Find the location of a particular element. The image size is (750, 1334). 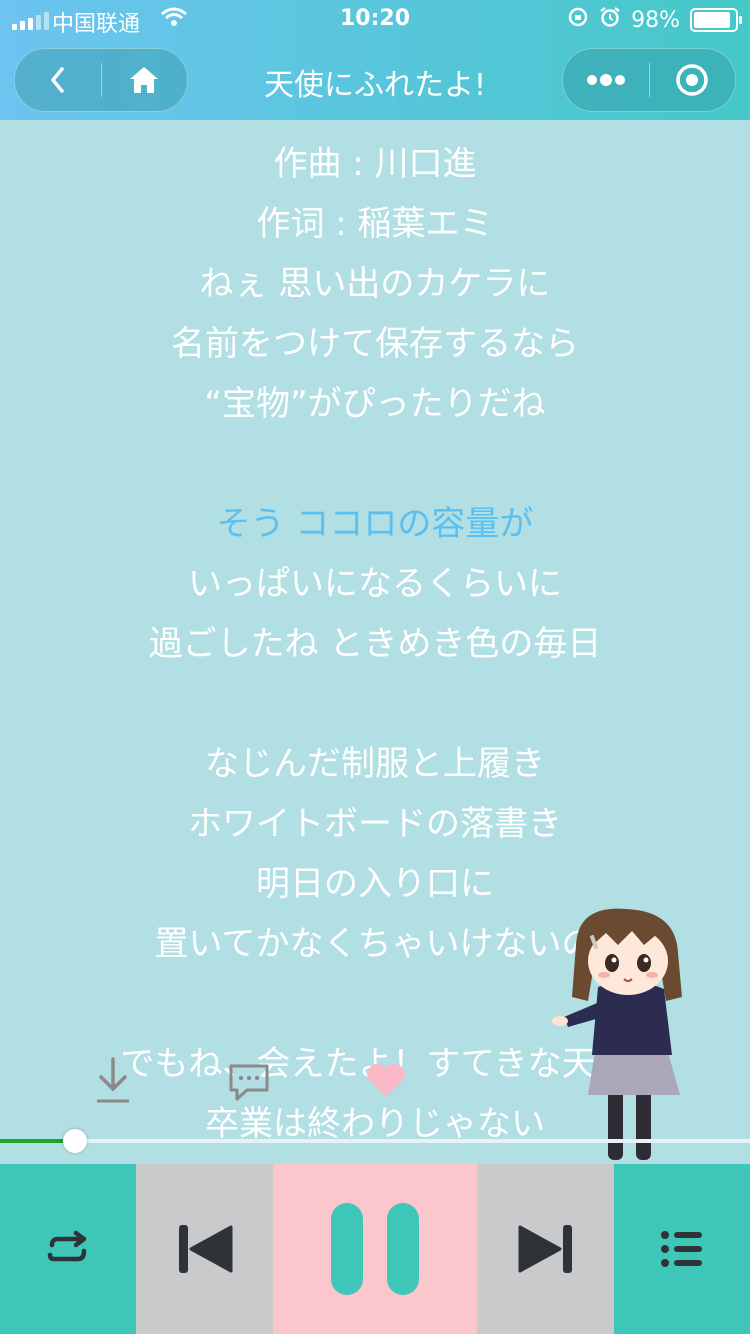

alarm-icon is located at coordinates (610, 20).